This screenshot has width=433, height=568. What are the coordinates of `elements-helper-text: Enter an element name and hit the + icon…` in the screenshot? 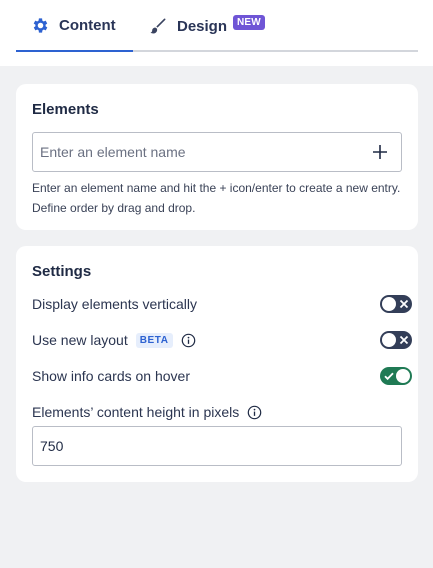 It's located at (216, 198).